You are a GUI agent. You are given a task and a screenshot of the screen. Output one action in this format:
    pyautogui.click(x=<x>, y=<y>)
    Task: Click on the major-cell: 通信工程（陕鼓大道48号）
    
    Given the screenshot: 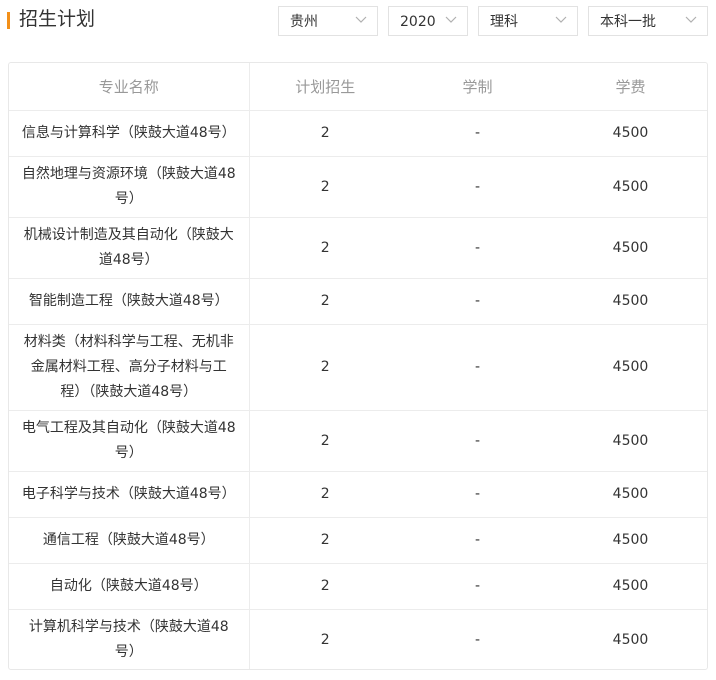 What is the action you would take?
    pyautogui.click(x=129, y=540)
    